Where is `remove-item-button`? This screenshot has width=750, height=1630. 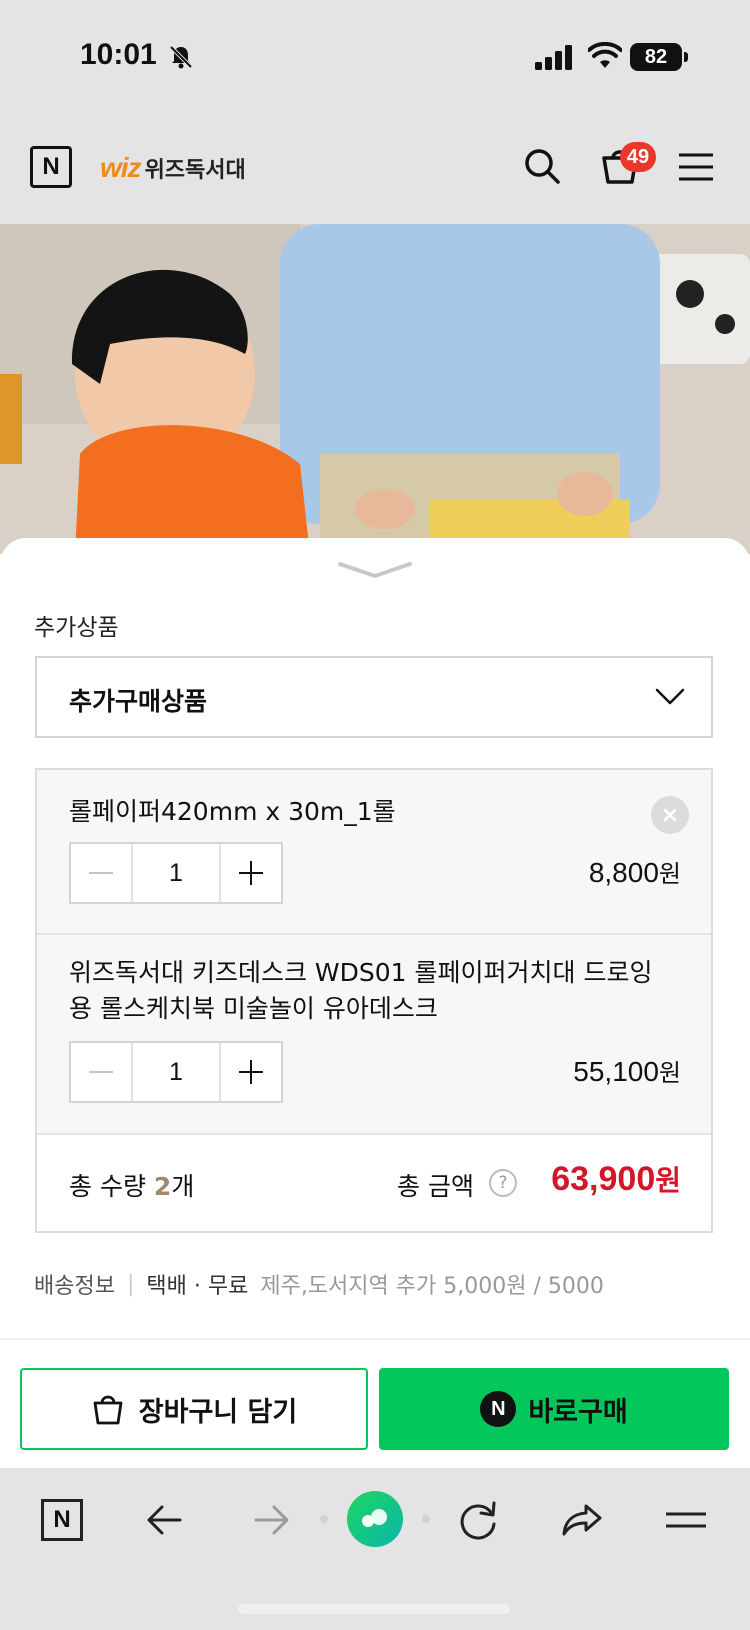 remove-item-button is located at coordinates (670, 815).